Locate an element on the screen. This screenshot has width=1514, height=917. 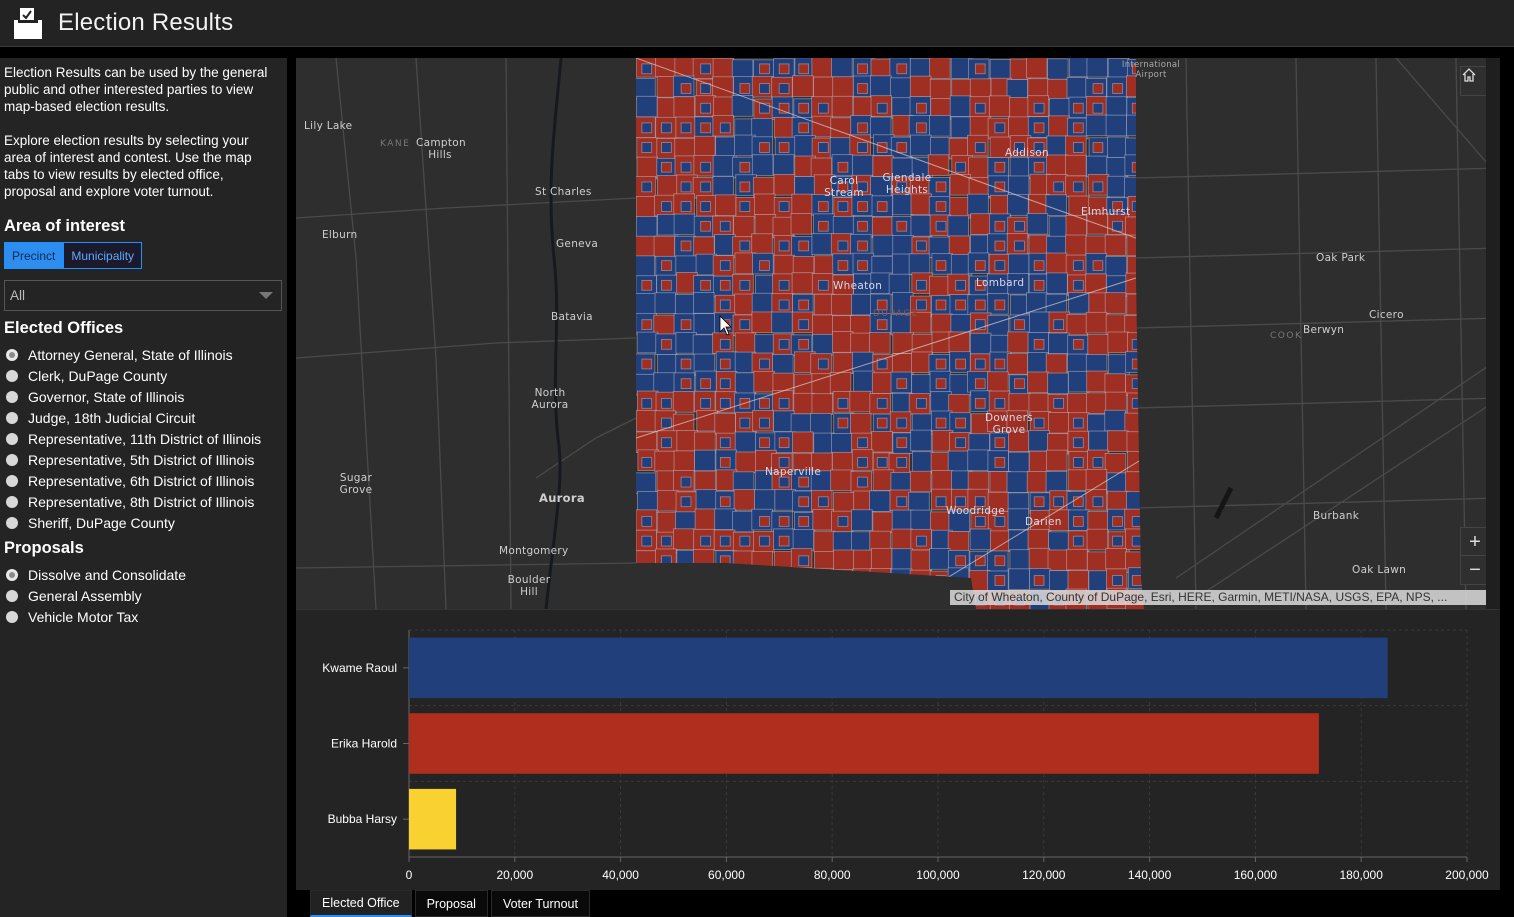
office-option: Judge, 18th Judicial Circuit is located at coordinates (143, 417).